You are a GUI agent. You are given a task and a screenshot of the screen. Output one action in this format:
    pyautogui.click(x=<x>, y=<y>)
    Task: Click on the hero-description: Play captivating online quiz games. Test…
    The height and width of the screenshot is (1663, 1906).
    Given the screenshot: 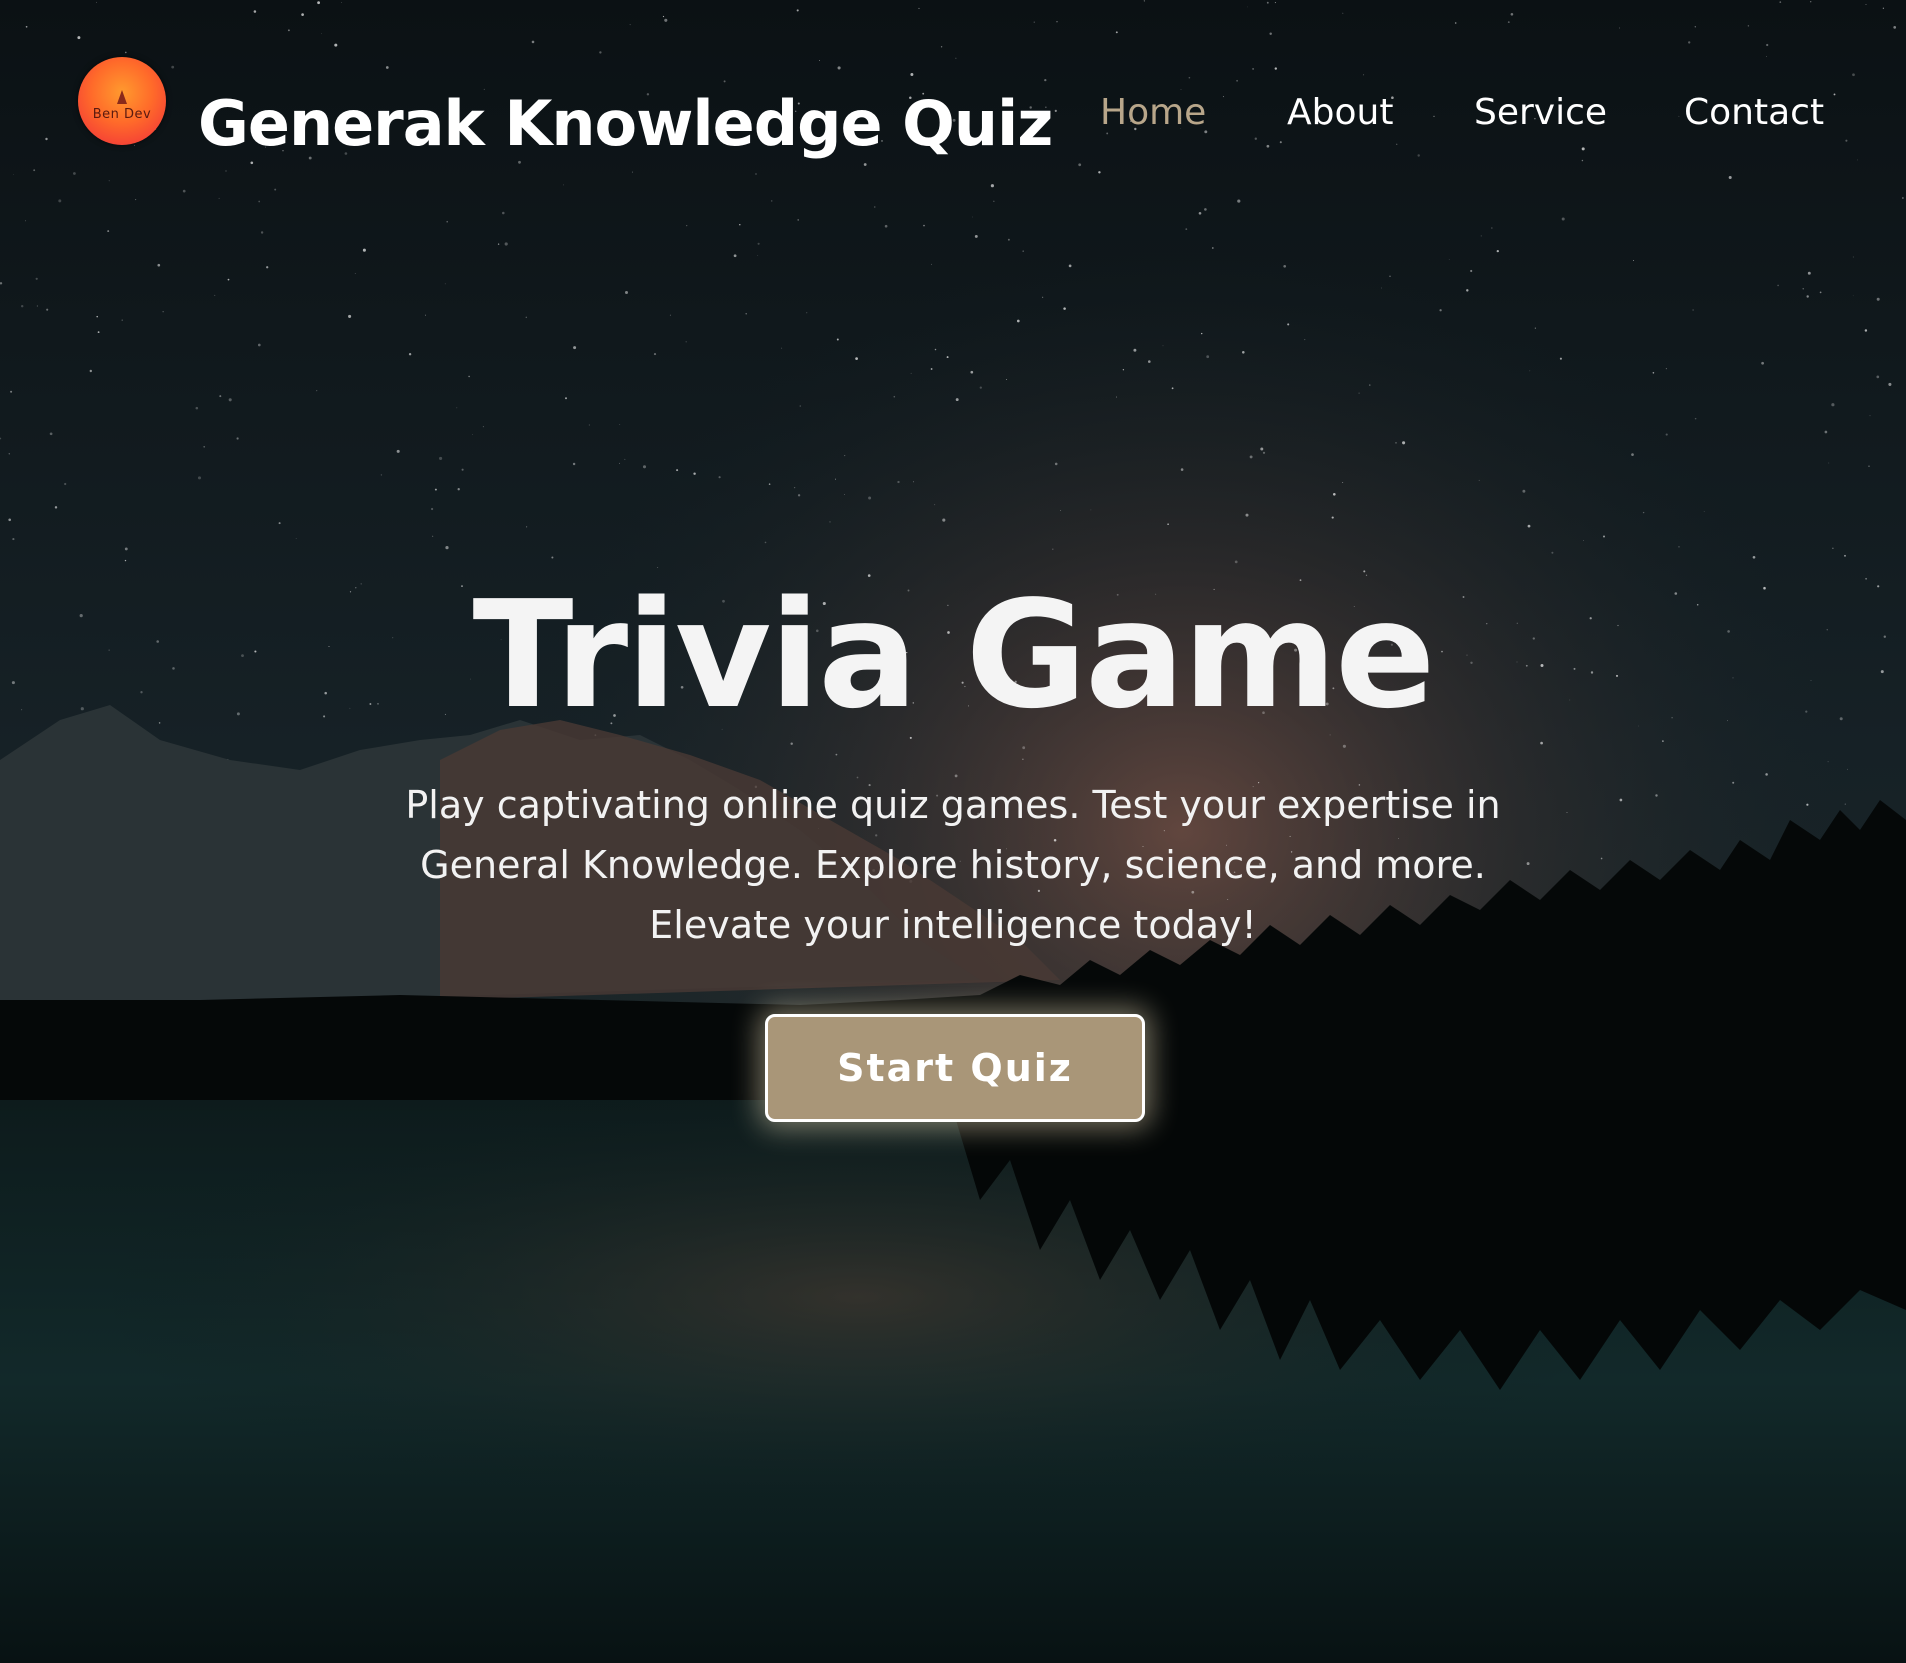 What is the action you would take?
    pyautogui.click(x=953, y=865)
    